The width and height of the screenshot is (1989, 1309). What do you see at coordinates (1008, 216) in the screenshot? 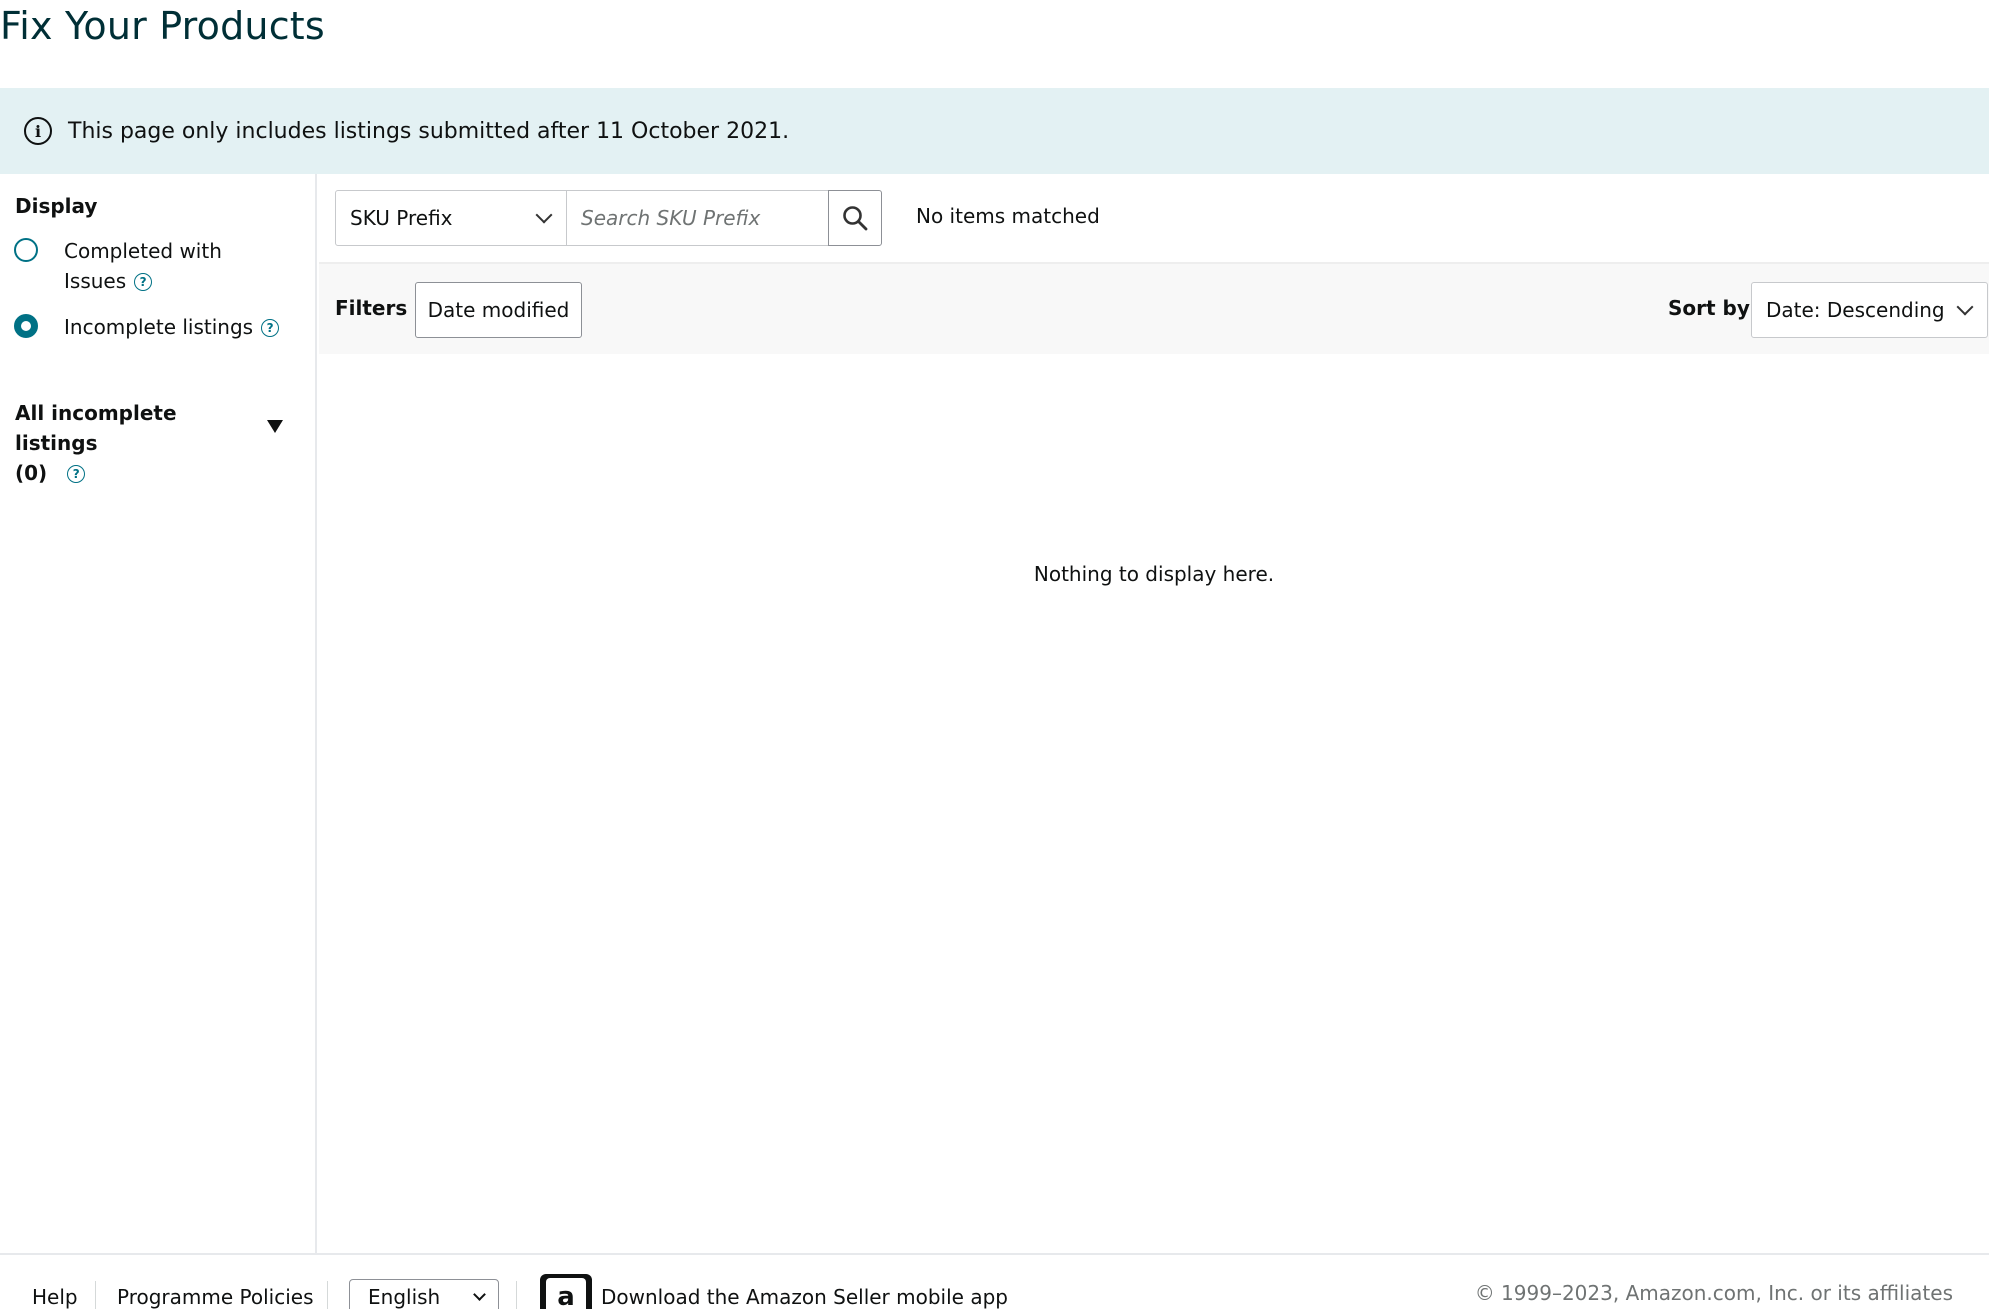
I see `result-count-text: No items matched` at bounding box center [1008, 216].